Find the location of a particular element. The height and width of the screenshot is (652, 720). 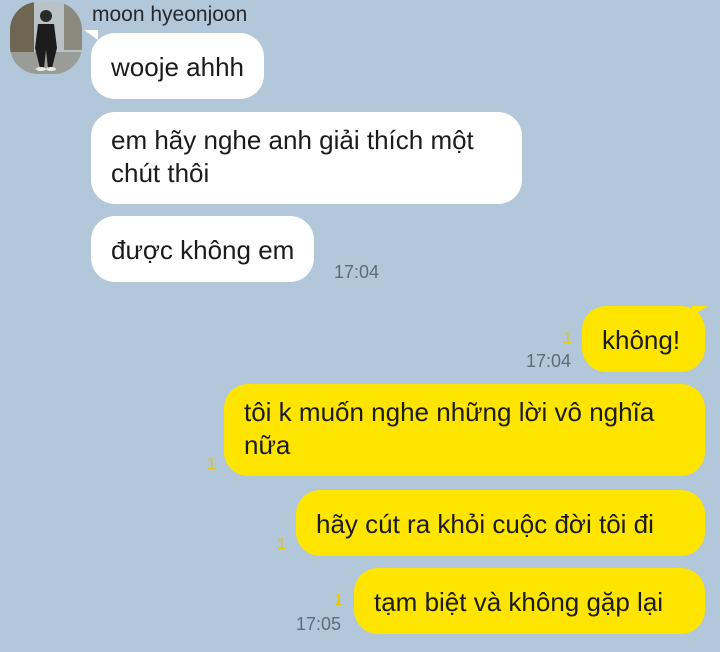

incoming-message-bubble: wooje ahhh is located at coordinates (177, 66).